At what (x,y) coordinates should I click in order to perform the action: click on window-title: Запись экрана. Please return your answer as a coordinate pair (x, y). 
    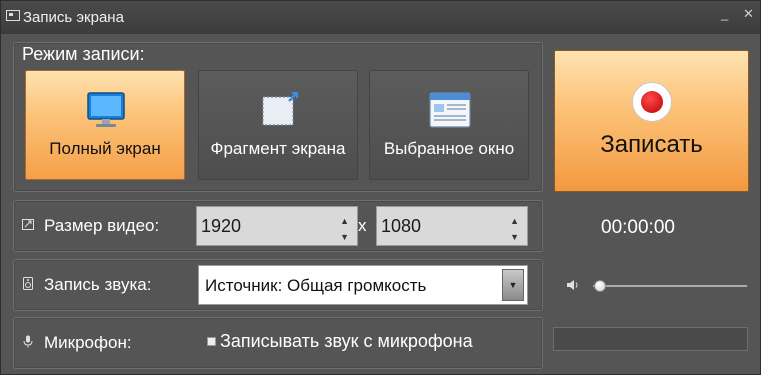
    Looking at the image, I should click on (73, 17).